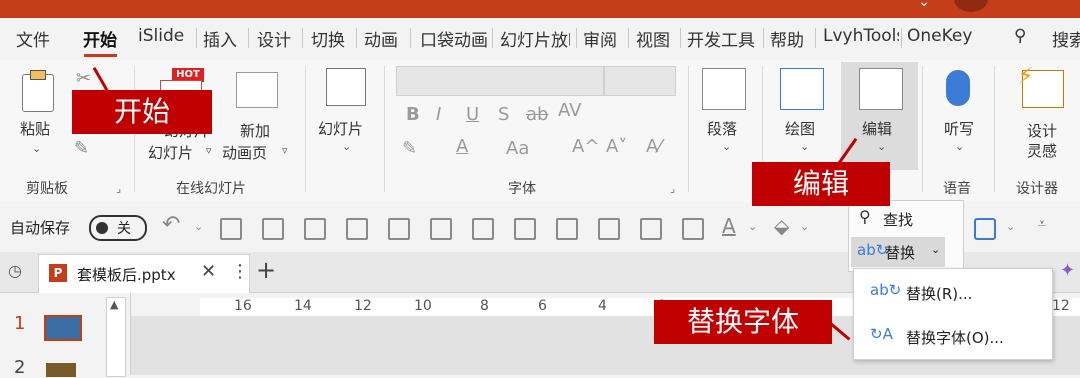 This screenshot has width=1080, height=378. What do you see at coordinates (63, 328) in the screenshot?
I see `slide-thumbnail` at bounding box center [63, 328].